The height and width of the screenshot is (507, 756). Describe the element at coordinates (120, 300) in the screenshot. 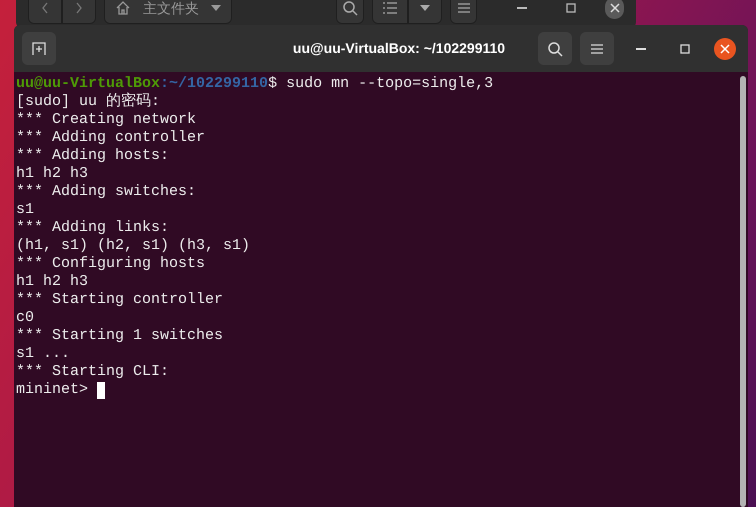

I see `output-line: *** Starting controller` at that location.